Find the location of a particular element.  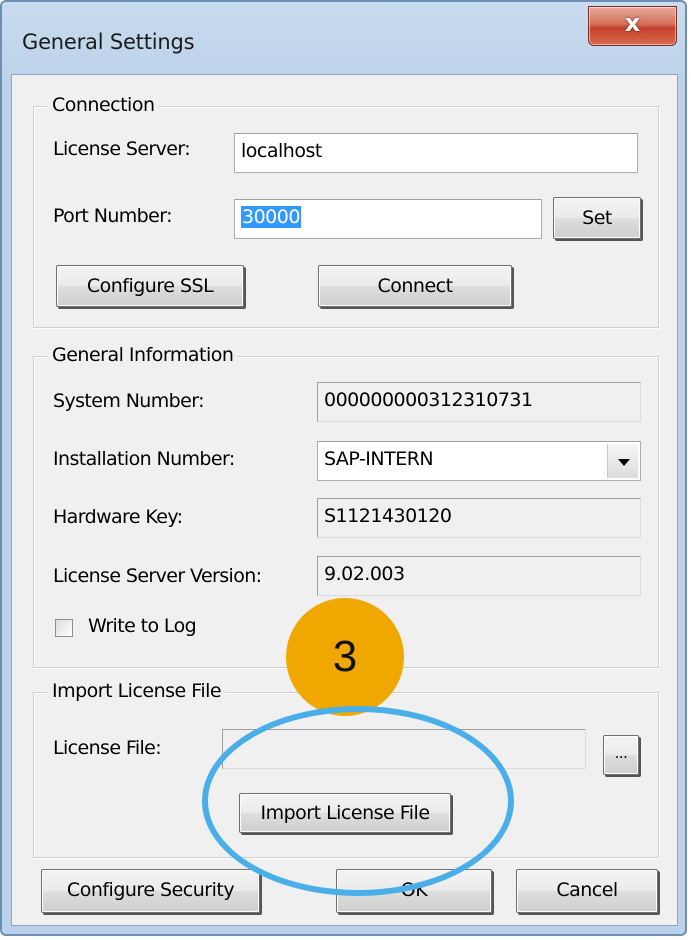

close-button: x is located at coordinates (632, 26).